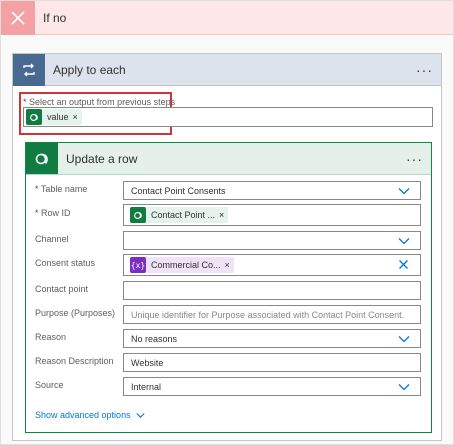 This screenshot has height=445, width=454. What do you see at coordinates (272, 190) in the screenshot?
I see `table-name-dropdown: Contact Point Consents` at bounding box center [272, 190].